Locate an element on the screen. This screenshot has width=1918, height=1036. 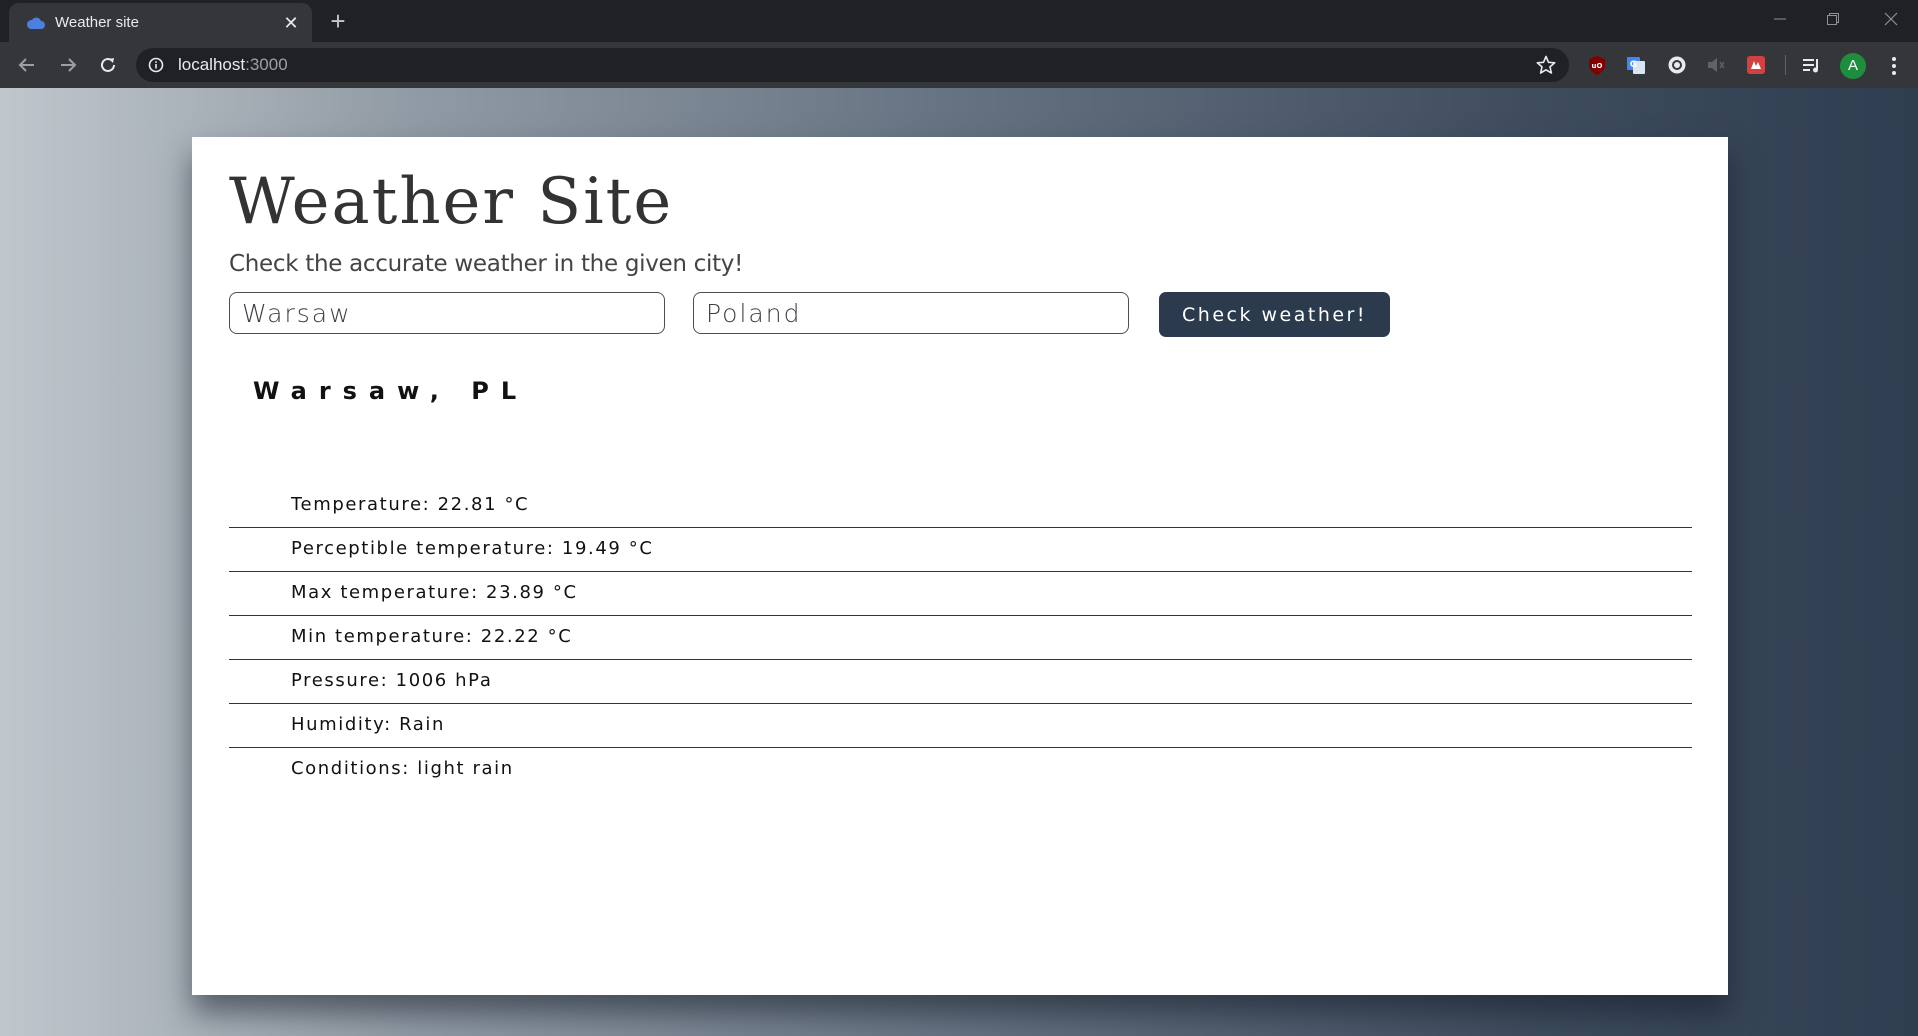
close-window-icon is located at coordinates (1891, 19).